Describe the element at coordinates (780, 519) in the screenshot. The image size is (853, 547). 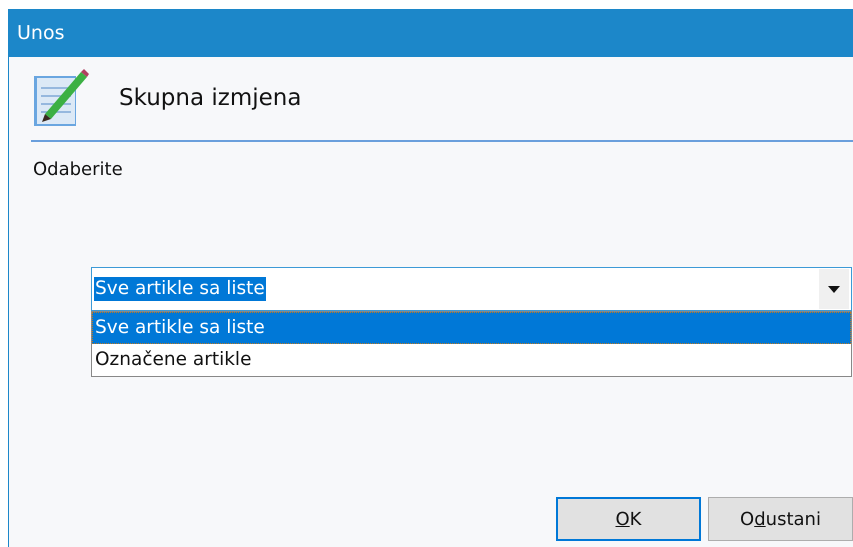
I see `cancel-button: Odustani` at that location.